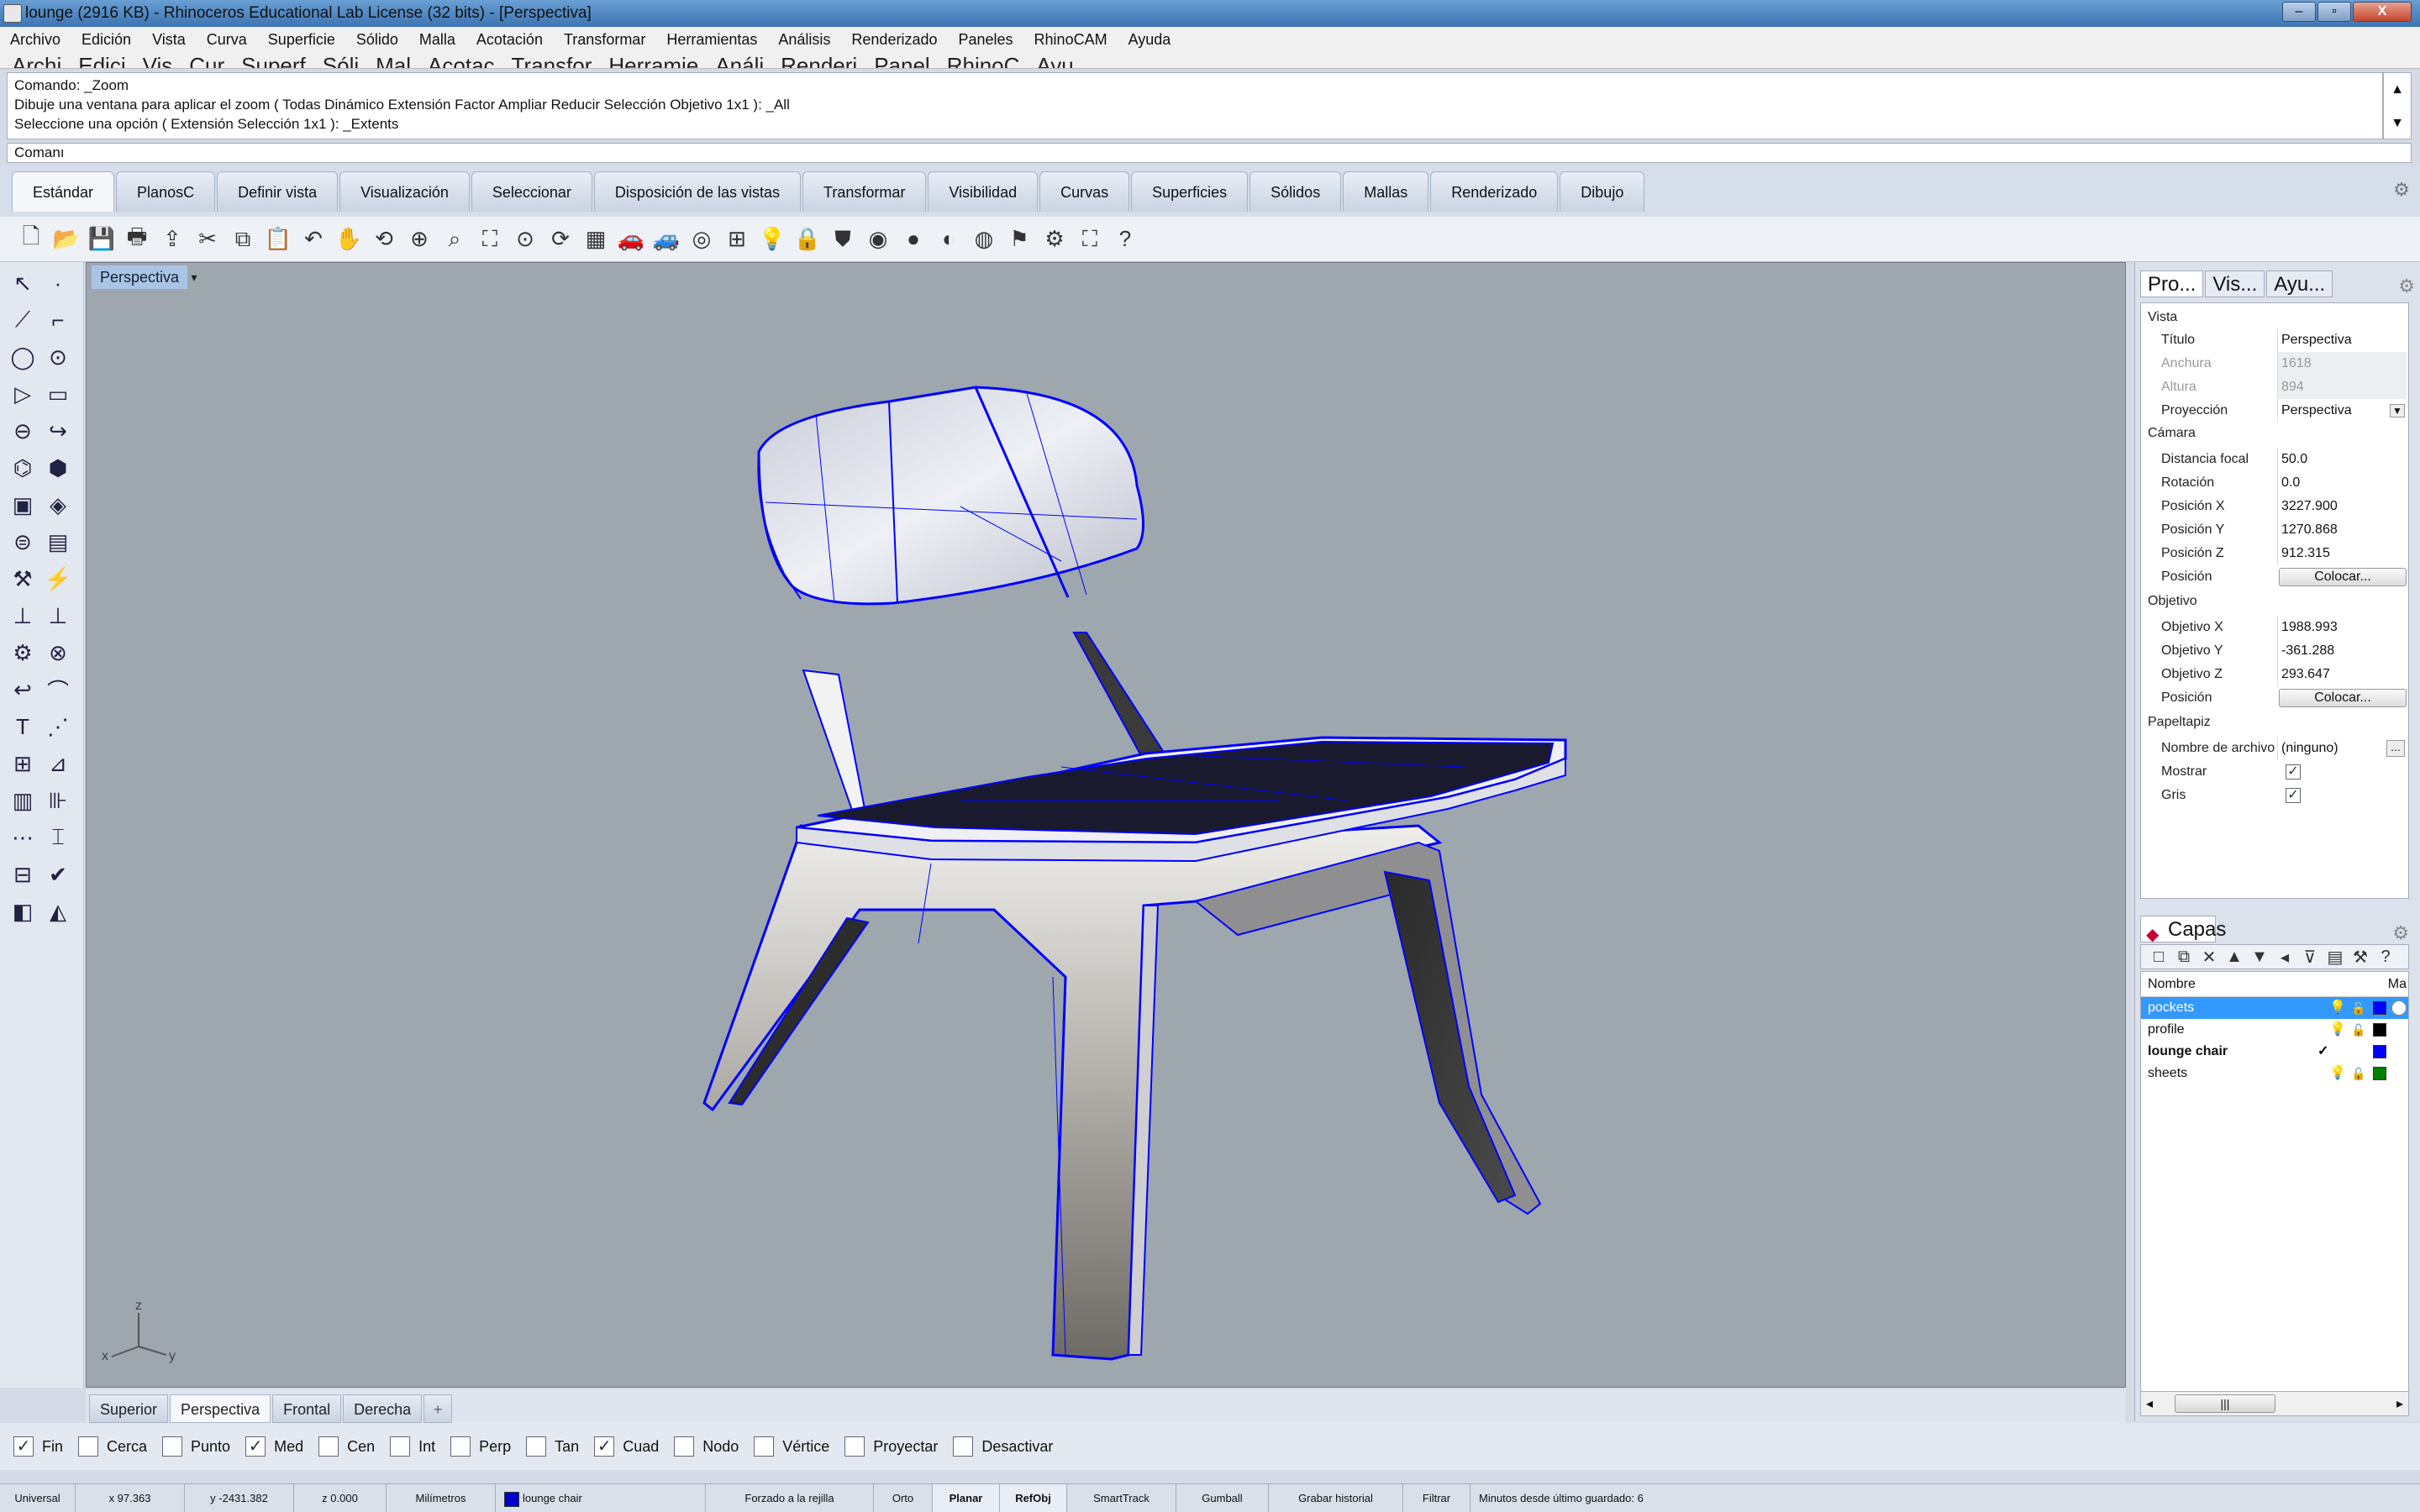 The width and height of the screenshot is (2420, 1512). I want to click on maximize-button: ▫, so click(2334, 12).